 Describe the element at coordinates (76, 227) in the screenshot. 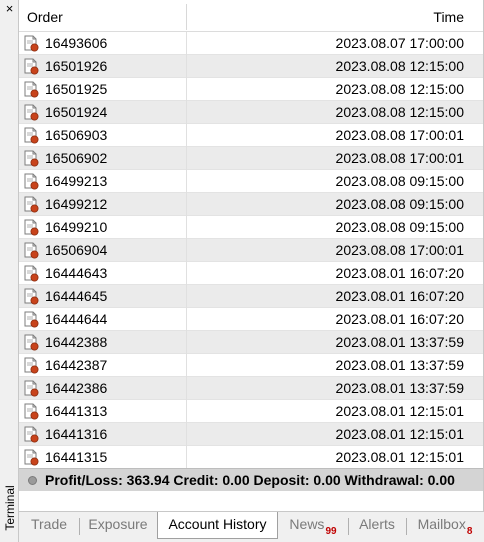

I see `order-cell: 16499210` at that location.